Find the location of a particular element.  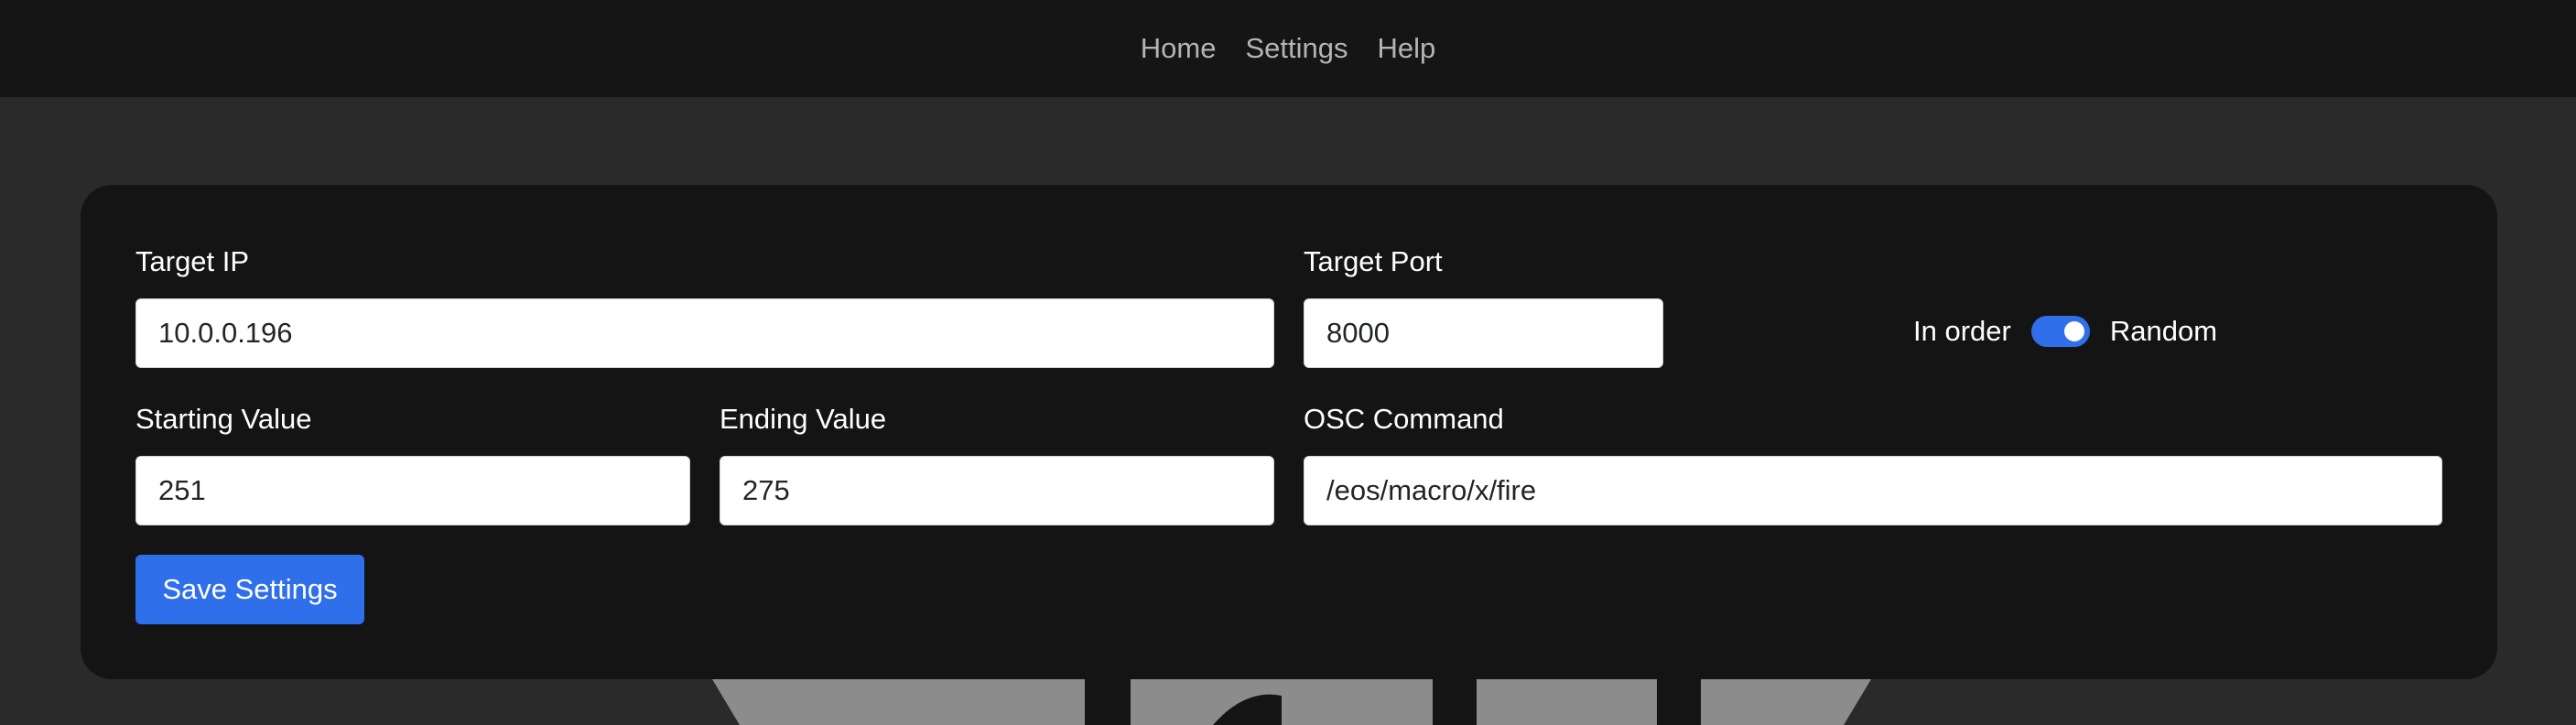

osc-command-label: OSC Command is located at coordinates (1404, 419).